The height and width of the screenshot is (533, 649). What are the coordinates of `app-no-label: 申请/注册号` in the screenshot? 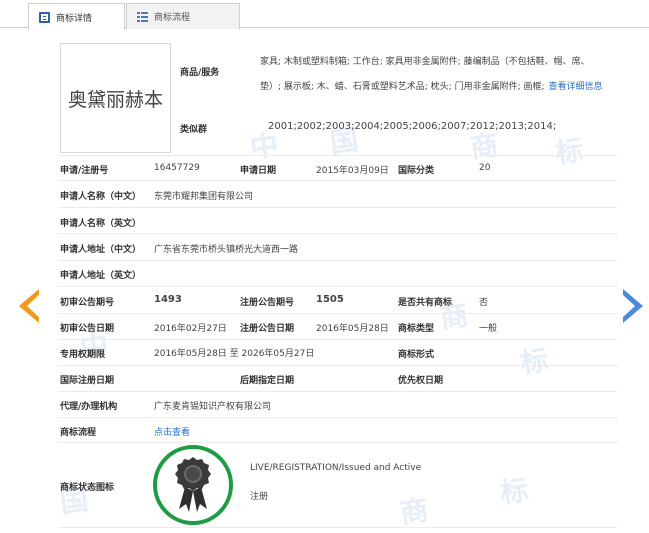 It's located at (84, 171).